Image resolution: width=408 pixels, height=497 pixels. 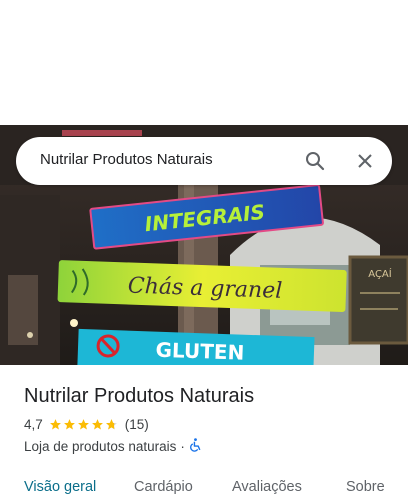 I want to click on category-row: Loja de produtos naturais ·, so click(x=113, y=446).